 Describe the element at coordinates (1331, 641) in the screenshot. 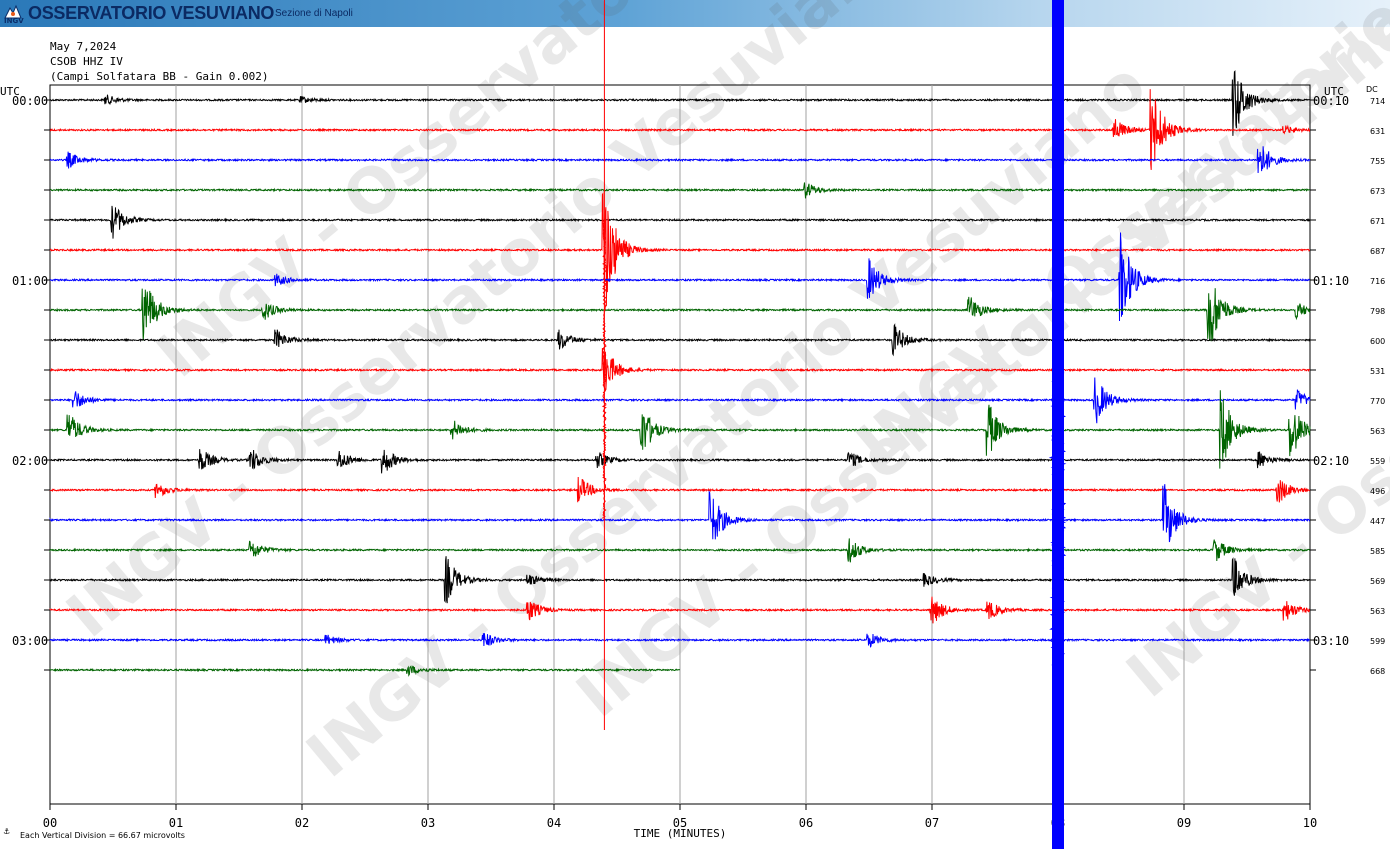

I see `right-time-label: 03:10` at that location.